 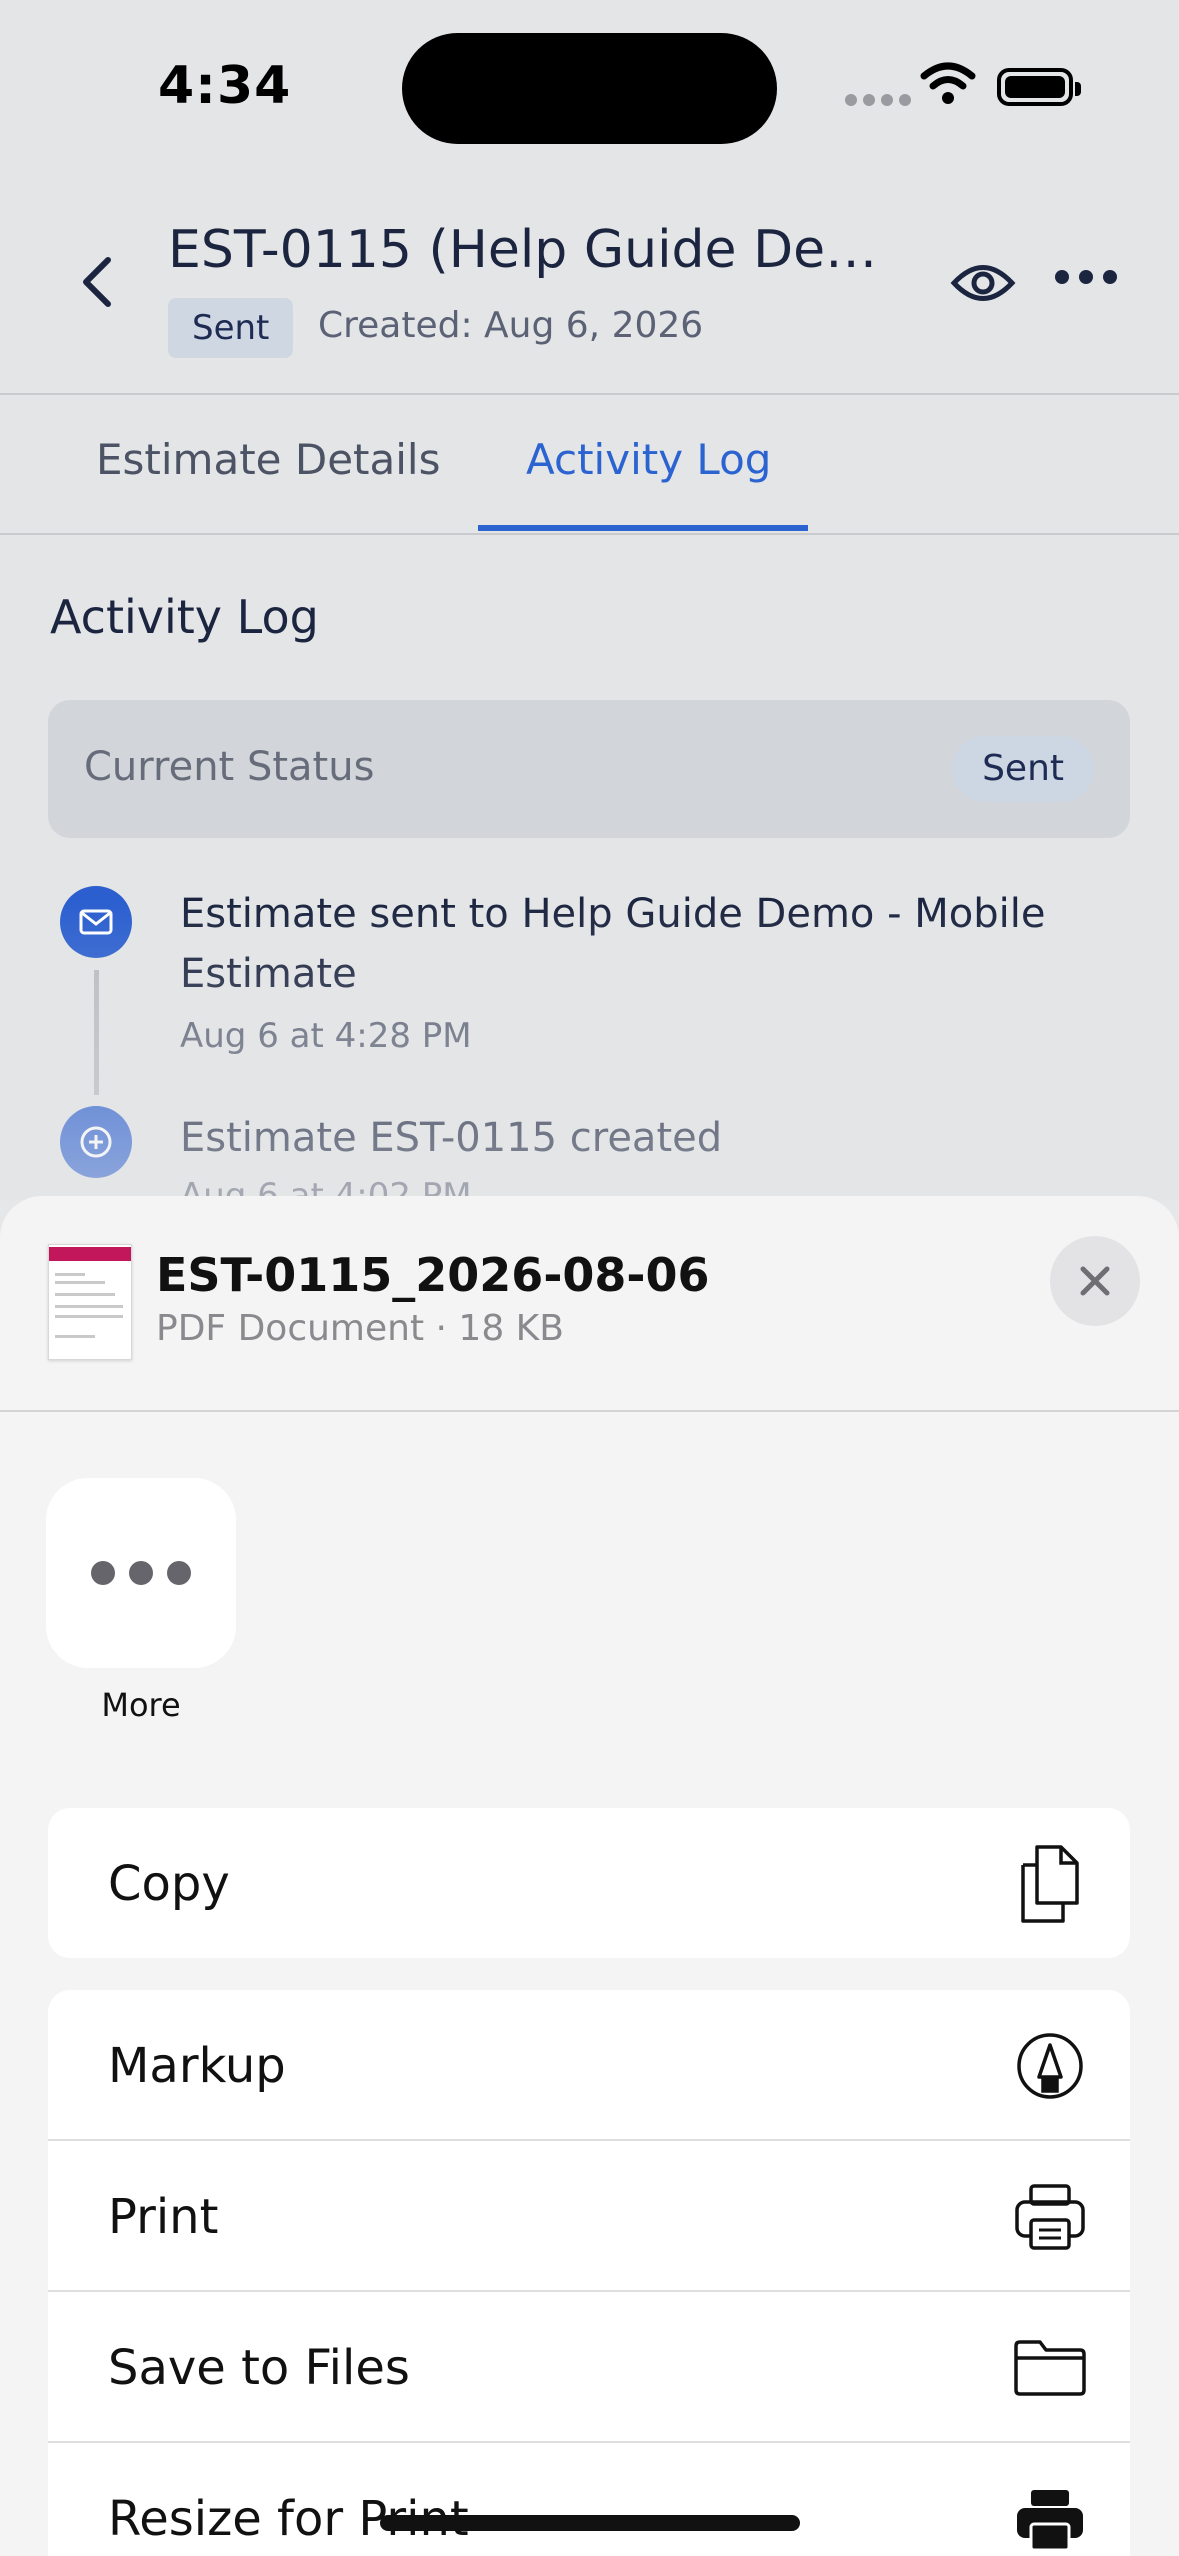 I want to click on close-button, so click(x=1095, y=1281).